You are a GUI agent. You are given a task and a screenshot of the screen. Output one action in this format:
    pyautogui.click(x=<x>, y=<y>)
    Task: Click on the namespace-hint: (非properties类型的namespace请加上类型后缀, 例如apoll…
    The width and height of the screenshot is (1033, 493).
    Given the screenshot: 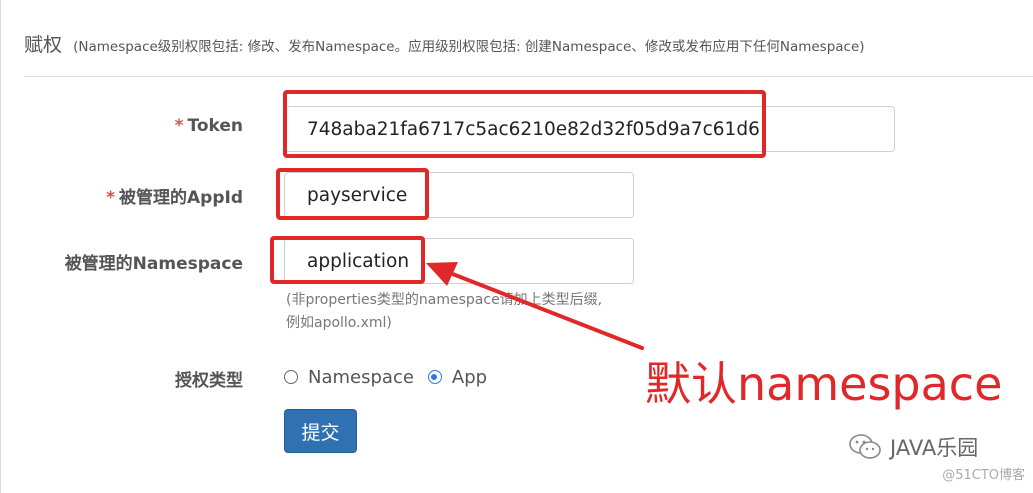 What is the action you would take?
    pyautogui.click(x=444, y=312)
    